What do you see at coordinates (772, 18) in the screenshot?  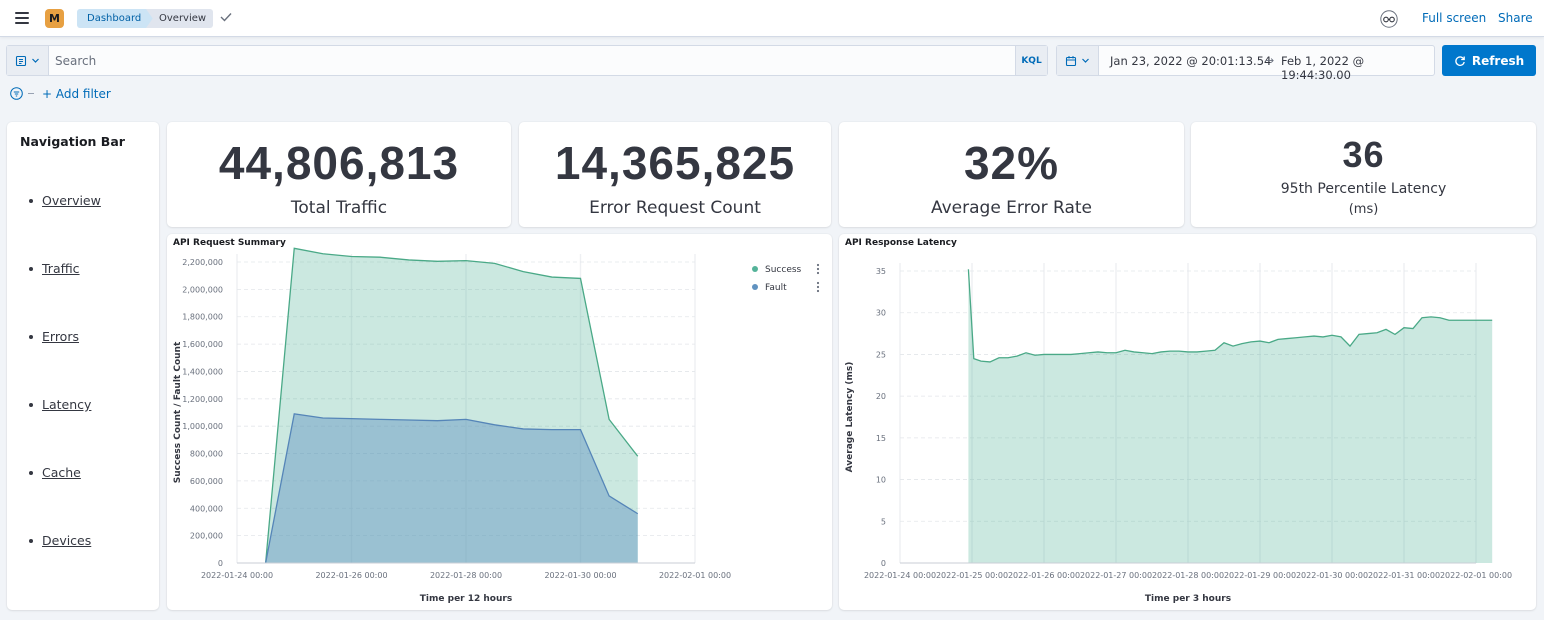 I see `top-header: M Dashboard Overview Full screen Share` at bounding box center [772, 18].